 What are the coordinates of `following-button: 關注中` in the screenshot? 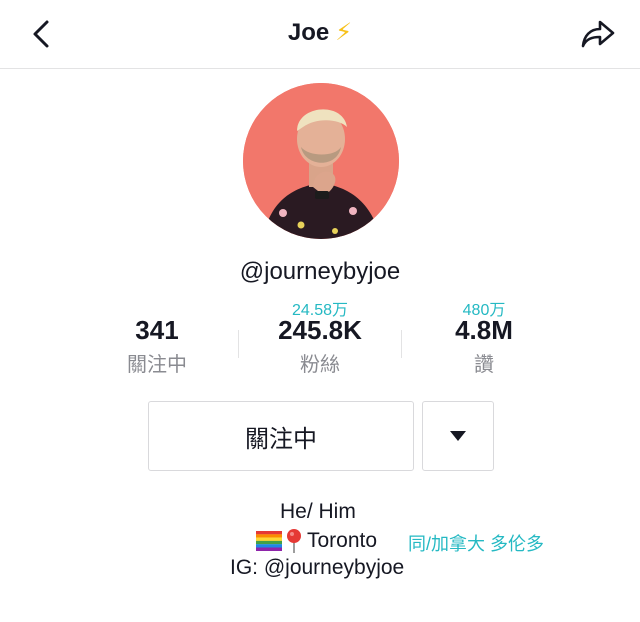 It's located at (281, 436).